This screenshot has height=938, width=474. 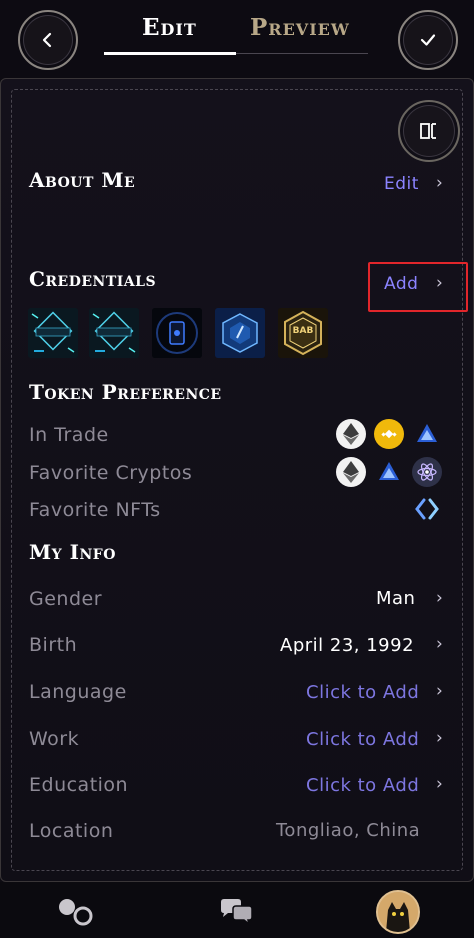 I want to click on location-label: Location, so click(x=71, y=831).